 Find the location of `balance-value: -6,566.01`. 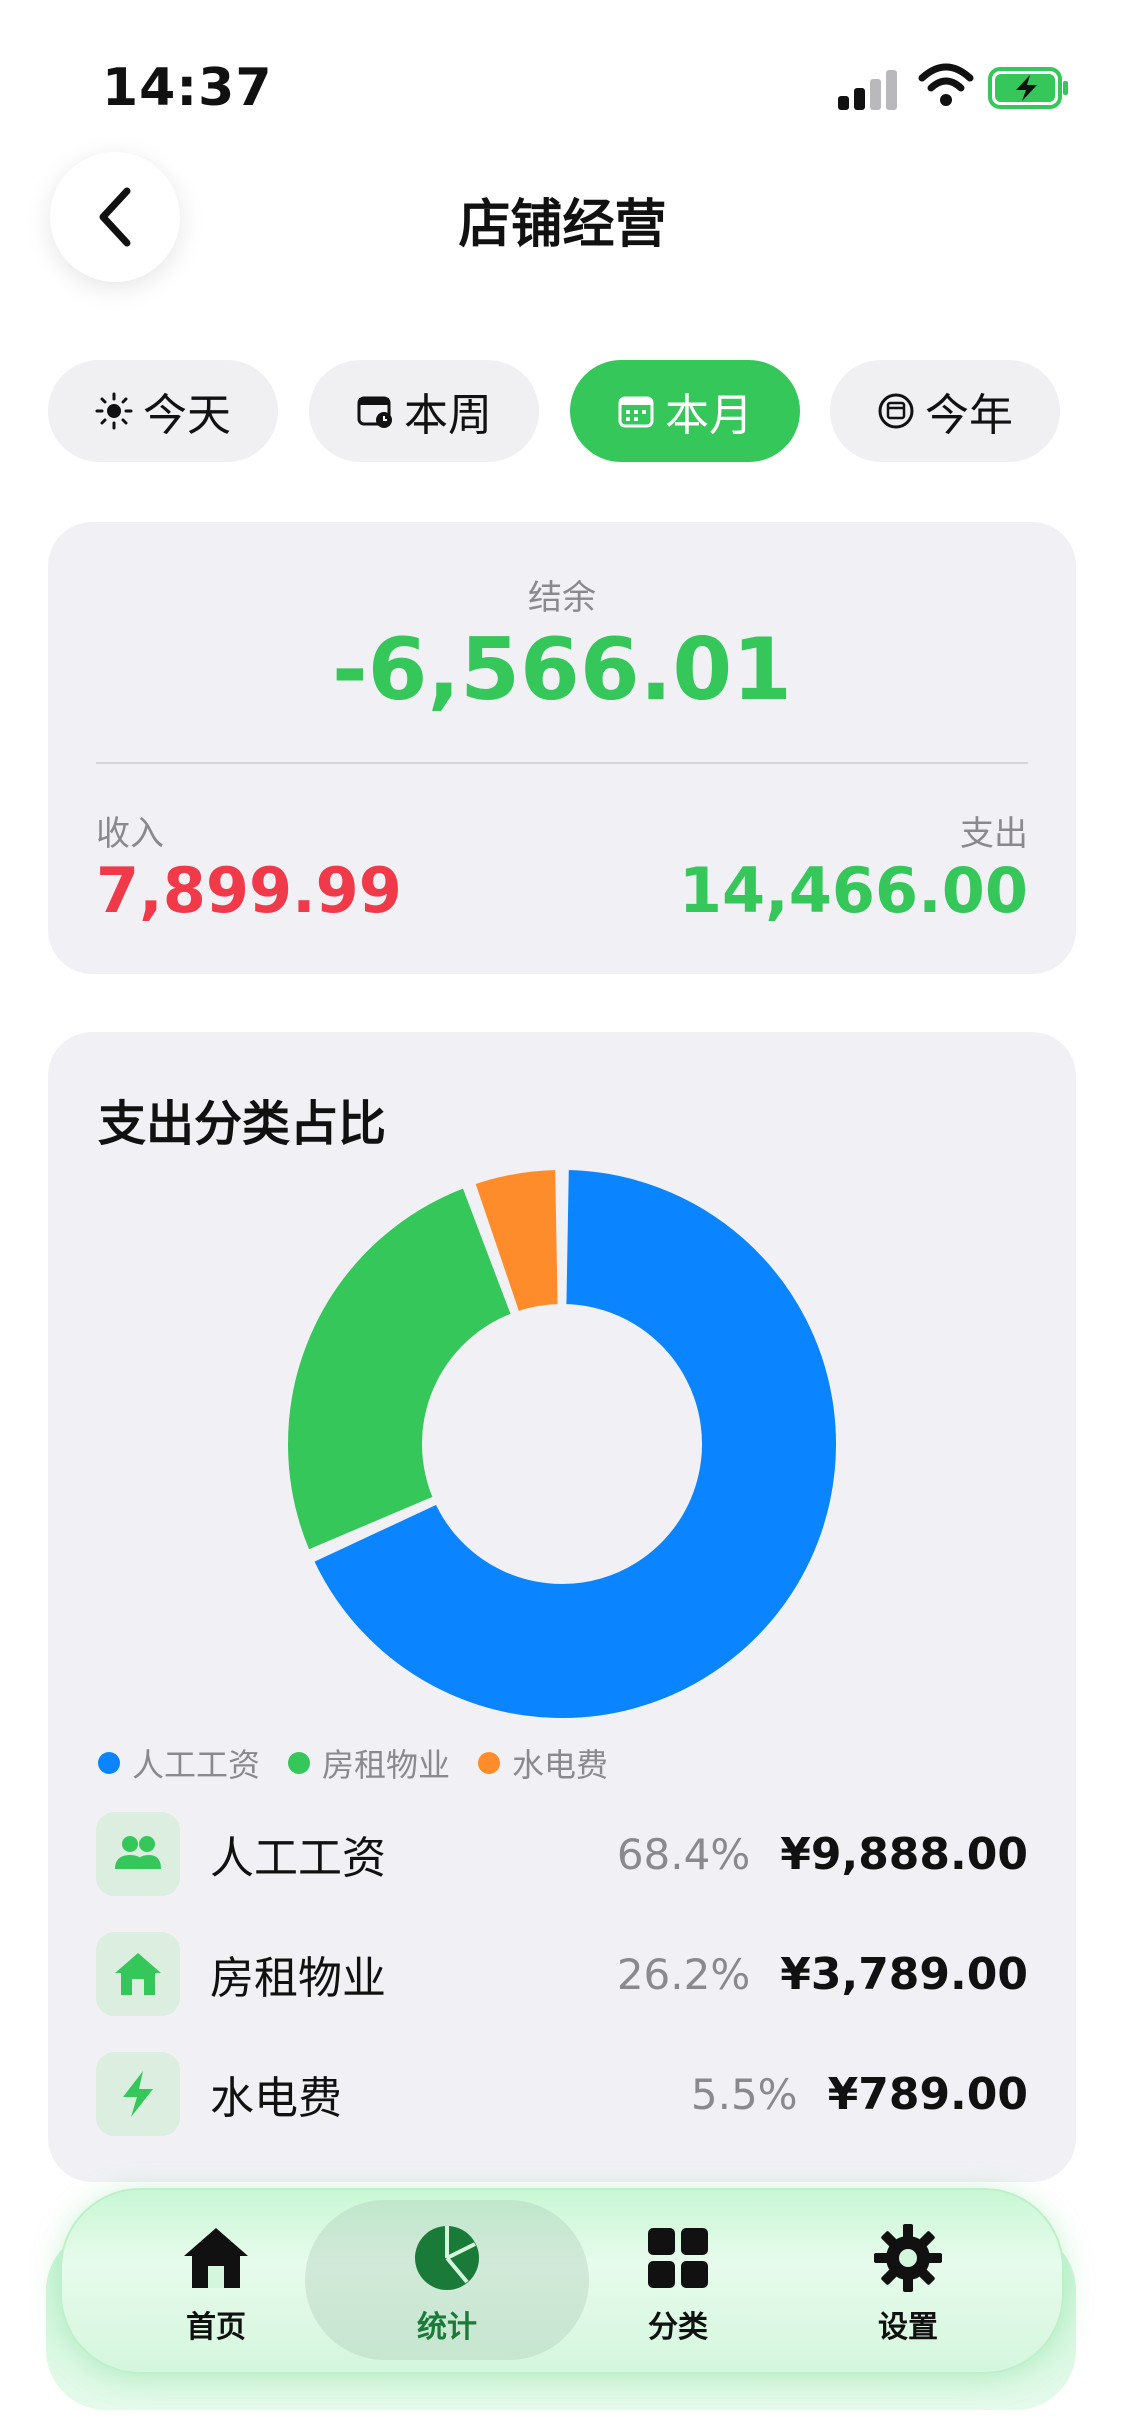

balance-value: -6,566.01 is located at coordinates (562, 670).